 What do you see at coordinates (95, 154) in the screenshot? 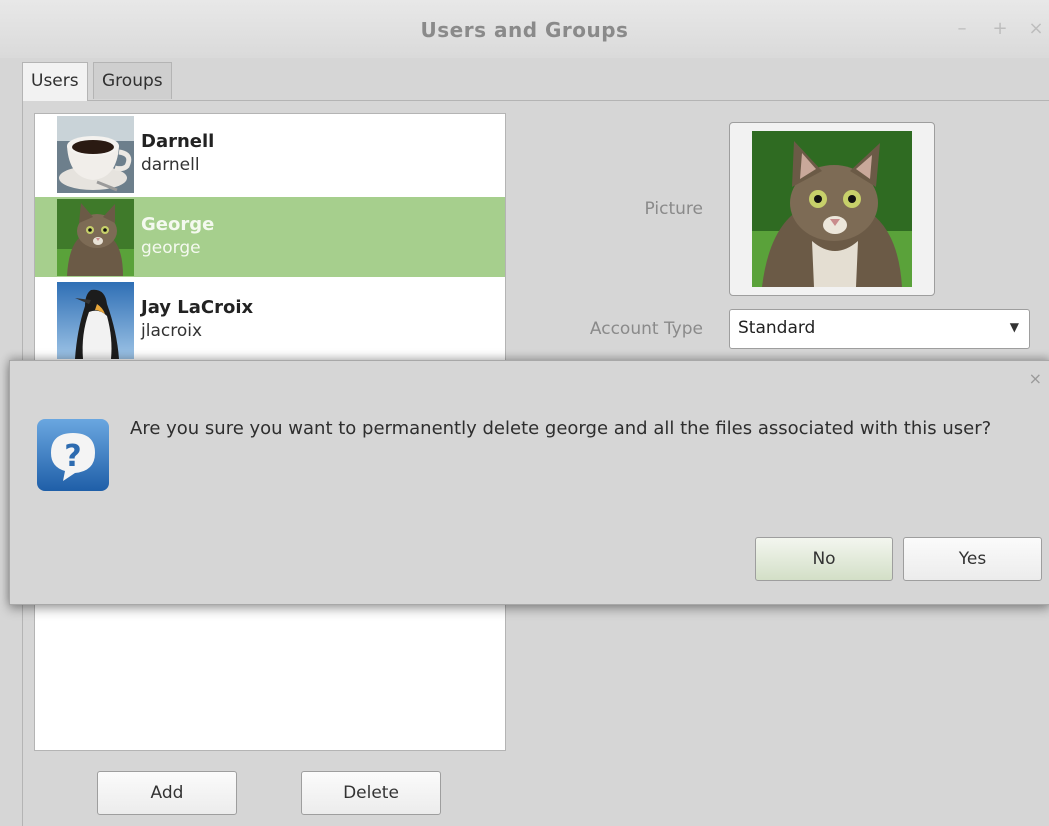
I see `coffee-cup-avatar` at bounding box center [95, 154].